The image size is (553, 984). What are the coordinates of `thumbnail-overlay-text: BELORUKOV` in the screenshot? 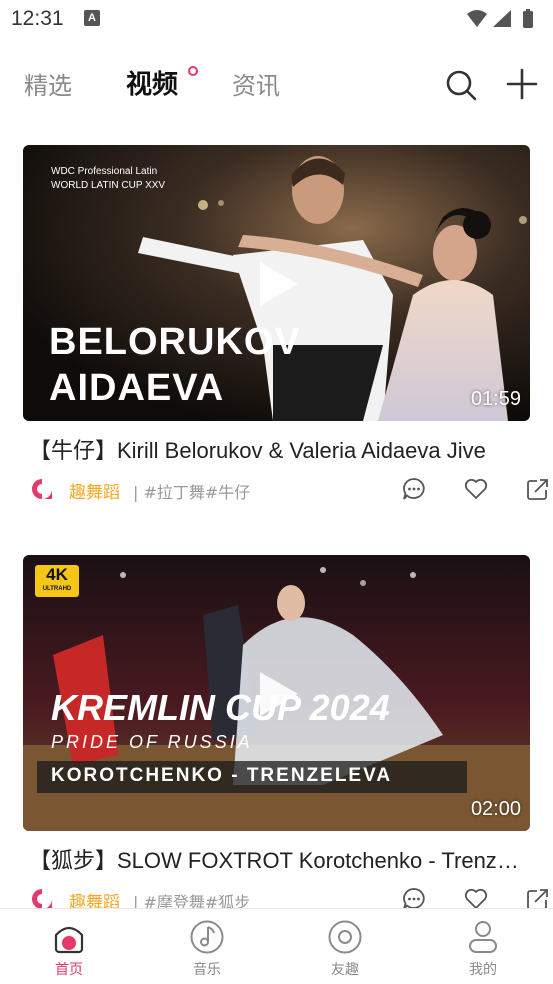 It's located at (175, 342).